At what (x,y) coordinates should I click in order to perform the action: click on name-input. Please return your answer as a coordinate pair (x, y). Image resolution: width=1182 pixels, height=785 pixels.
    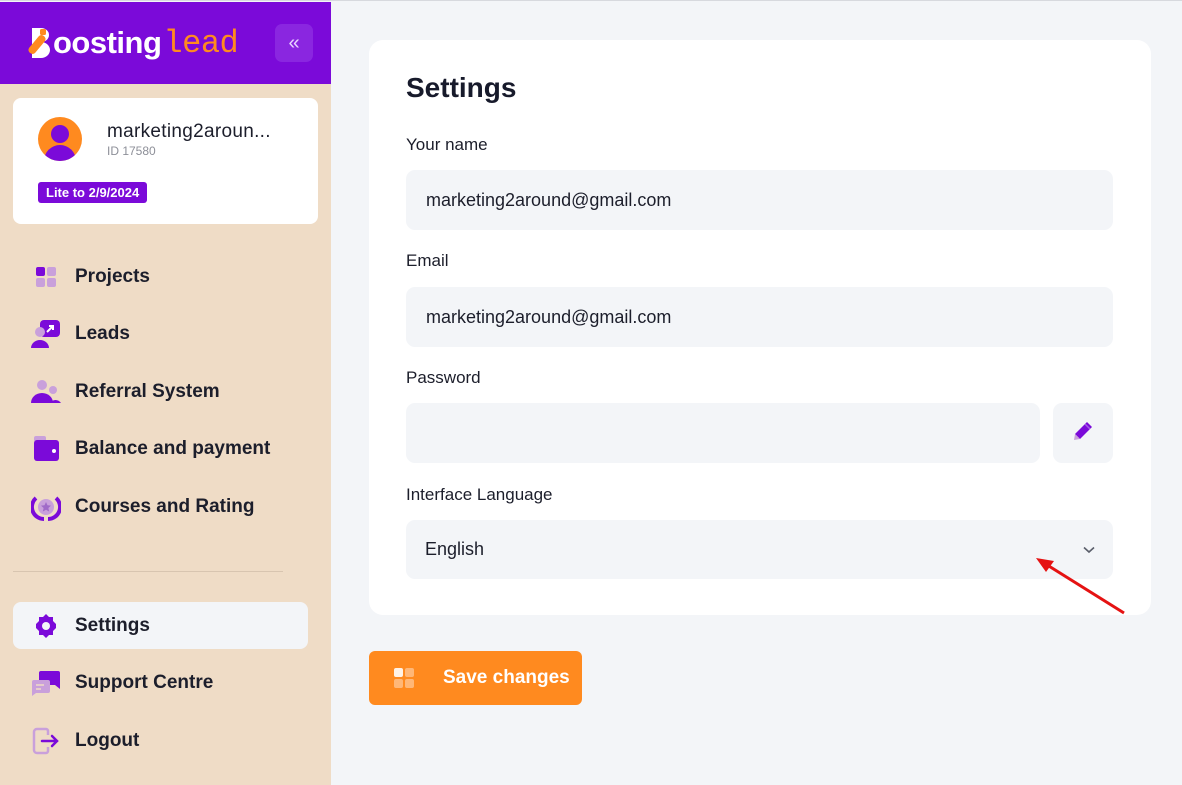
    Looking at the image, I should click on (759, 200).